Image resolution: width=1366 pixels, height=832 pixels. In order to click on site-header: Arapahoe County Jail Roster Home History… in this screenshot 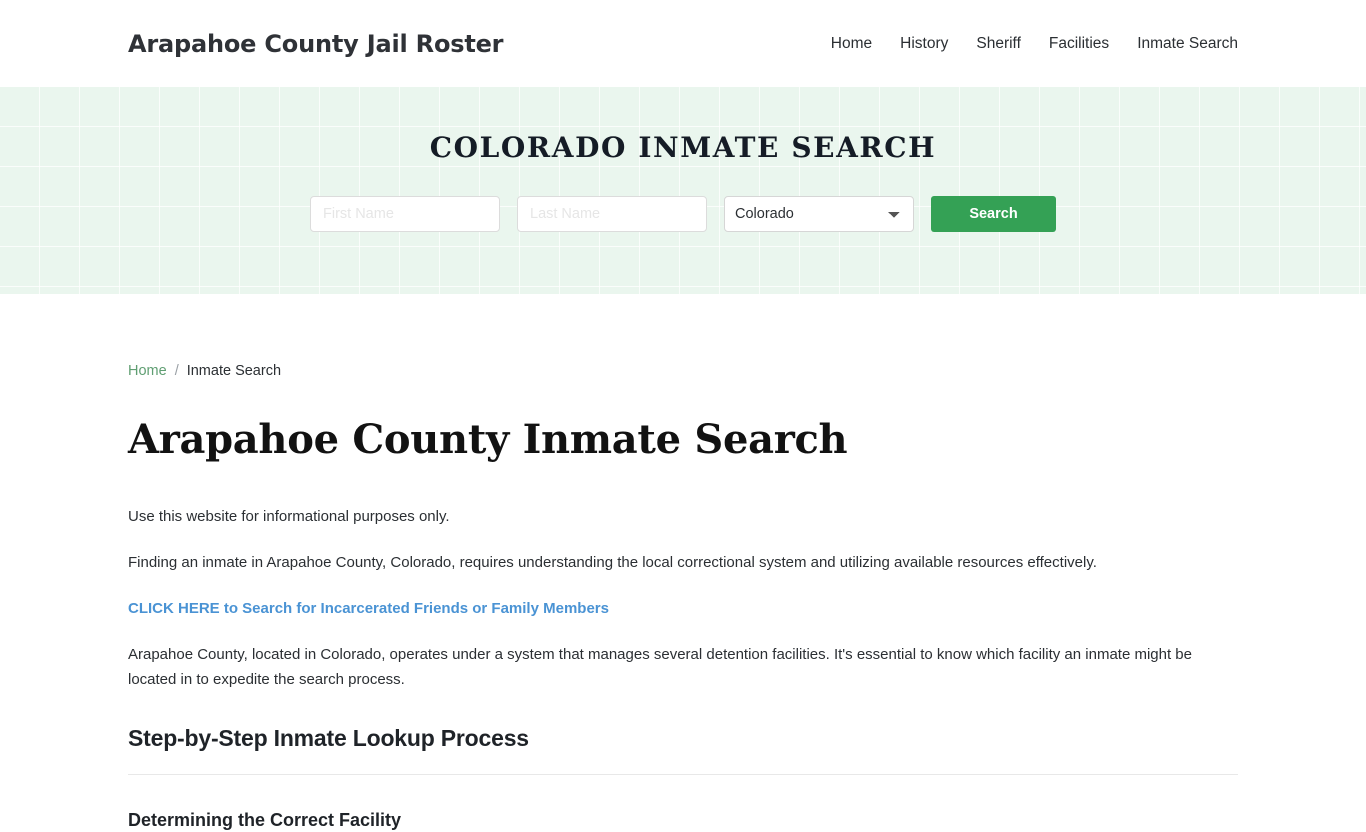, I will do `click(683, 43)`.